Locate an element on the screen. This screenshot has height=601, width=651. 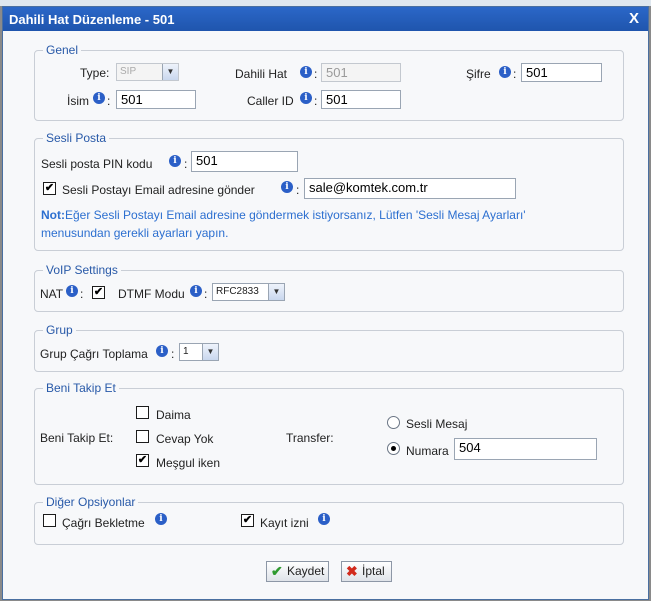
password-label: Şifre is located at coordinates (478, 74).